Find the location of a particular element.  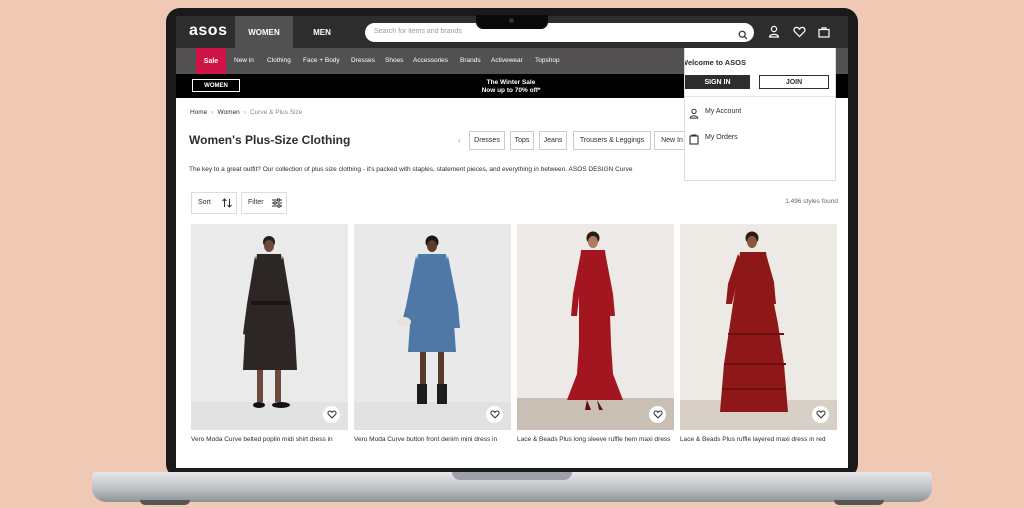

pill-tops: Tops is located at coordinates (522, 140).